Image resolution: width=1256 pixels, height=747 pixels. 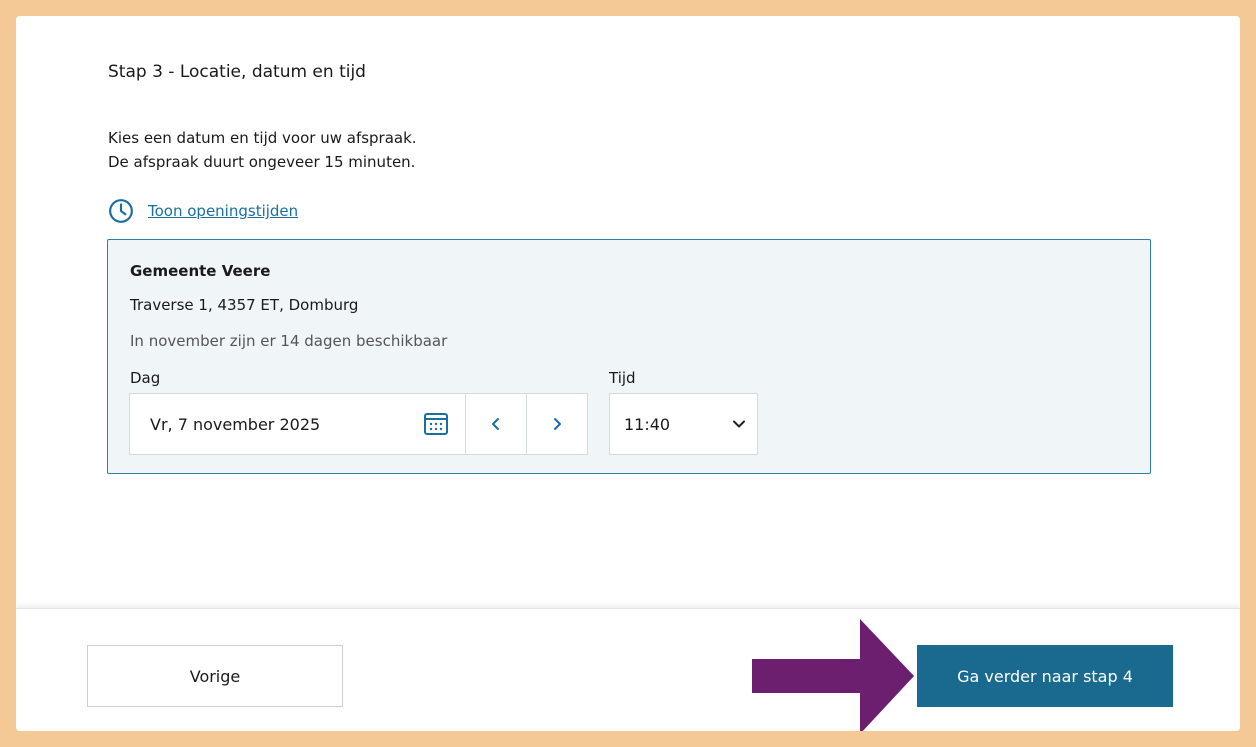 I want to click on next-step-button: Ga verder naar stap 4, so click(x=1045, y=676).